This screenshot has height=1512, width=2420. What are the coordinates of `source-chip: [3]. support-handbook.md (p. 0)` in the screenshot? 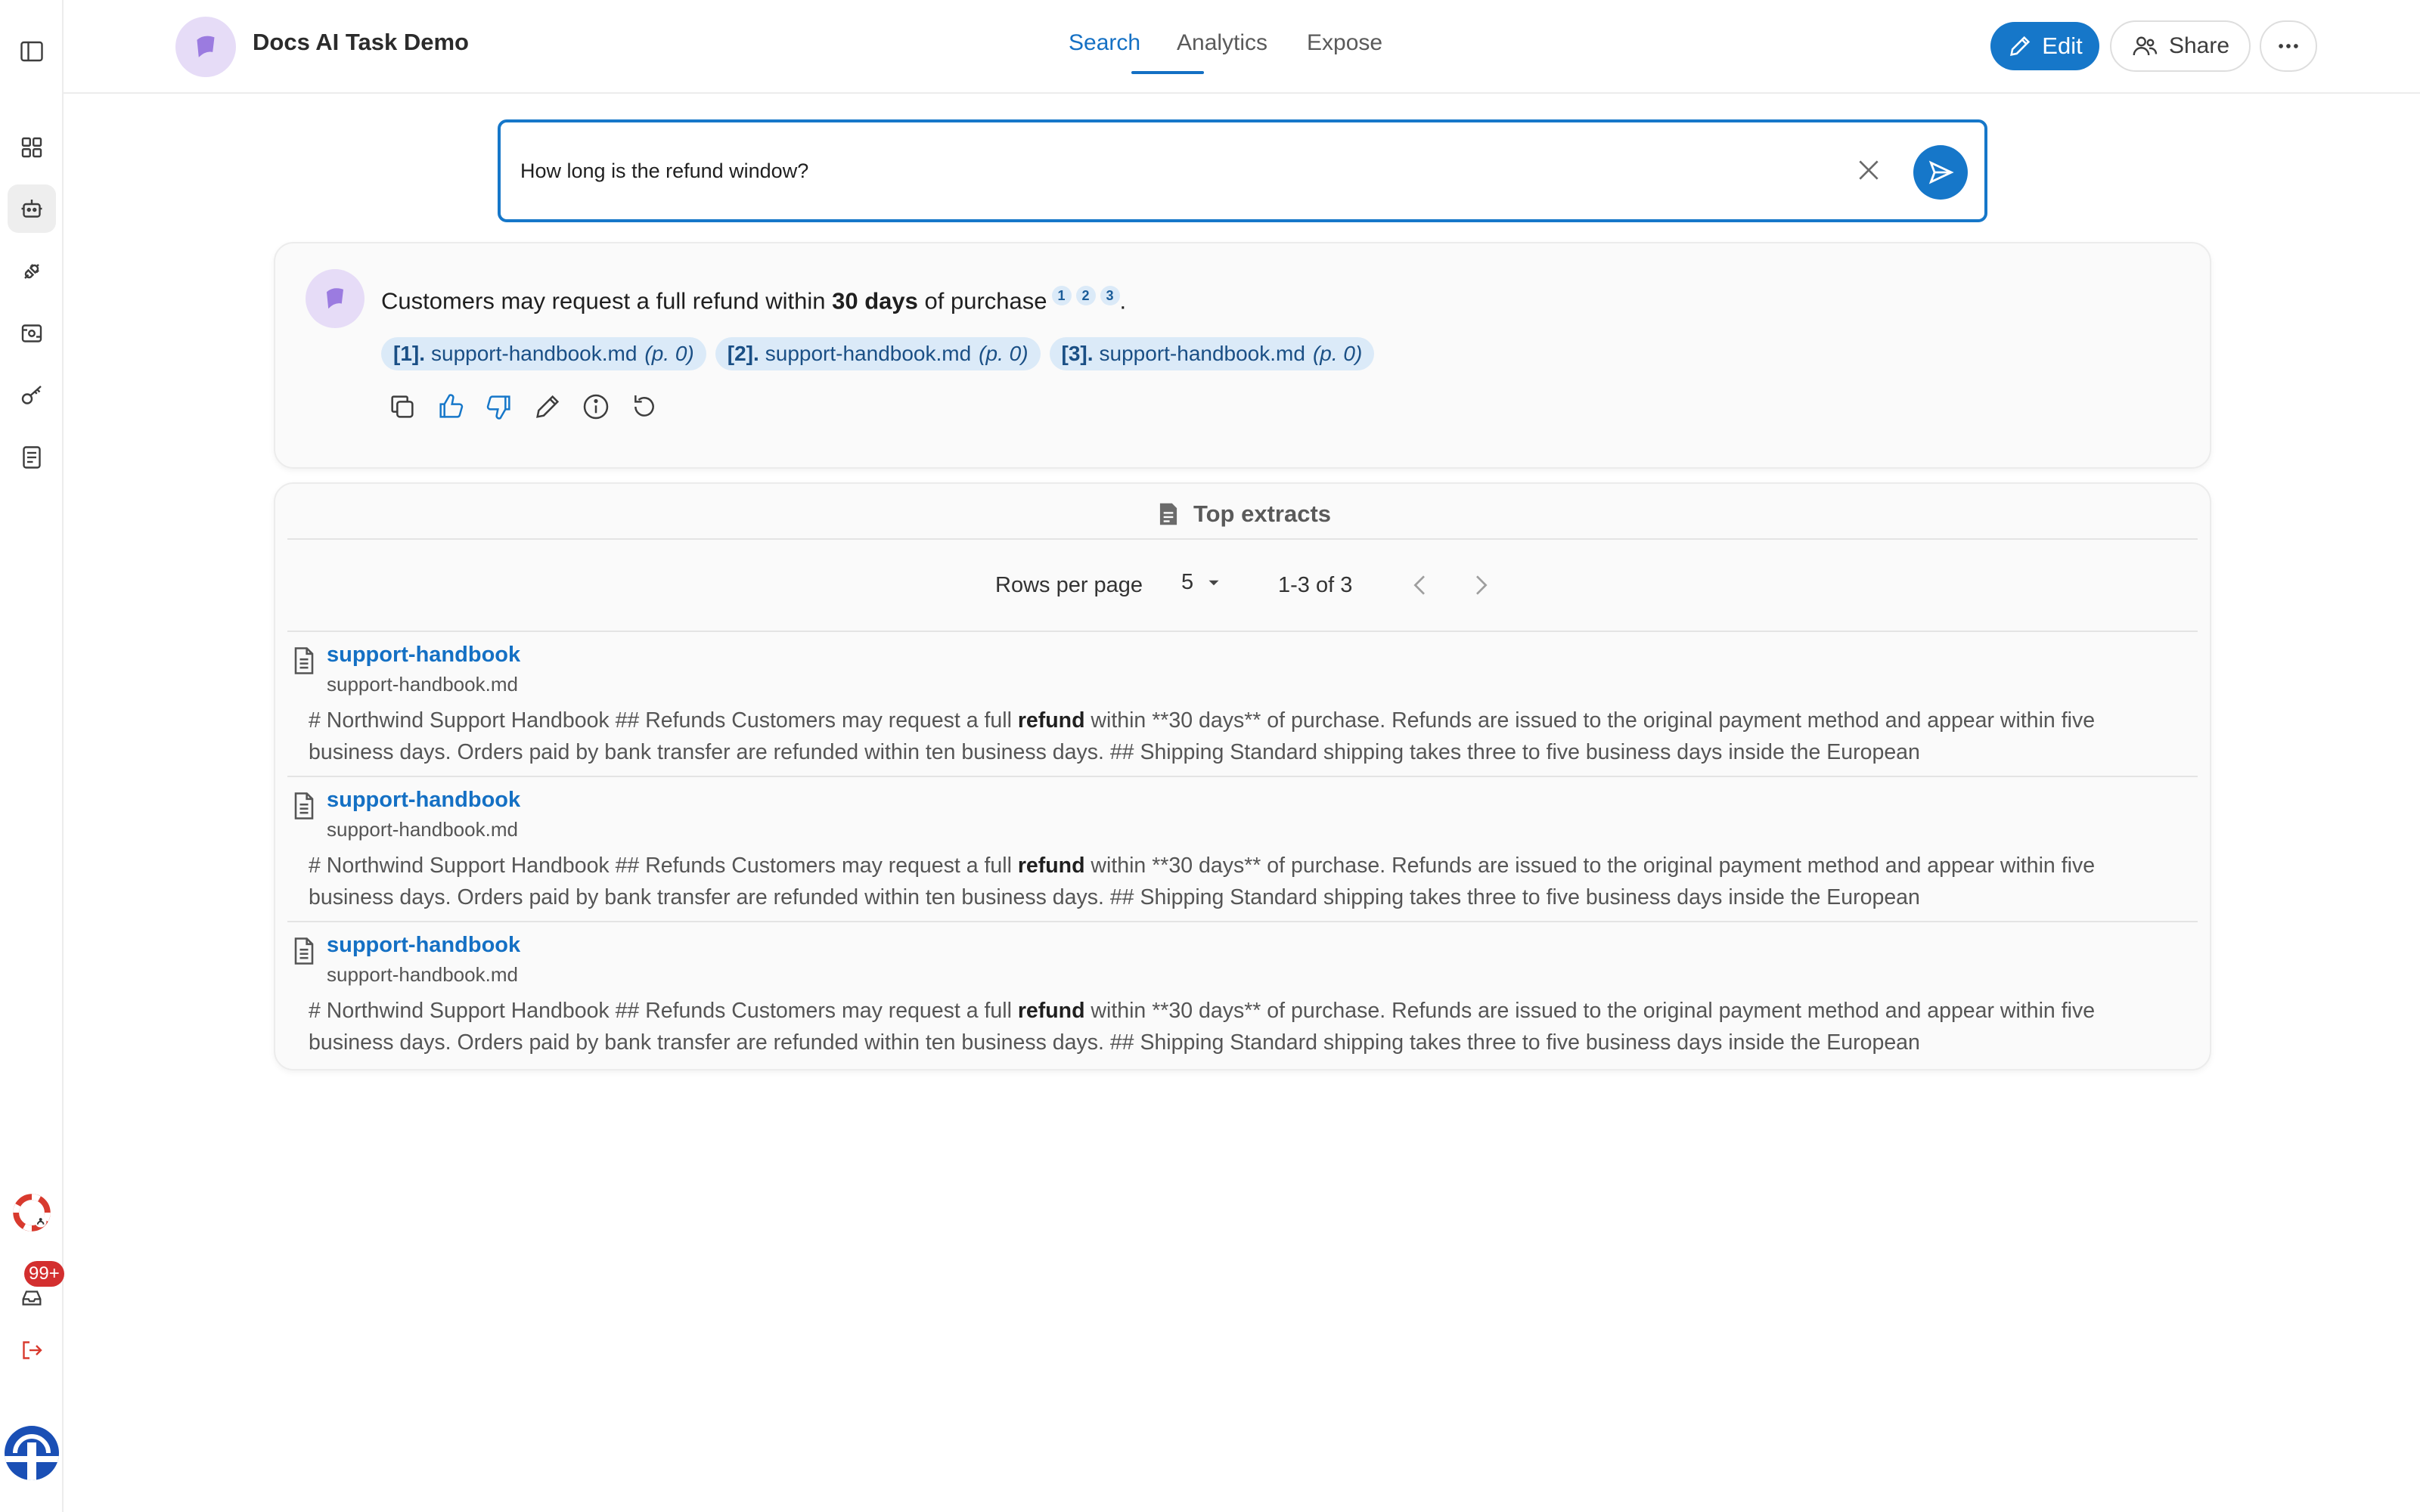 It's located at (1212, 353).